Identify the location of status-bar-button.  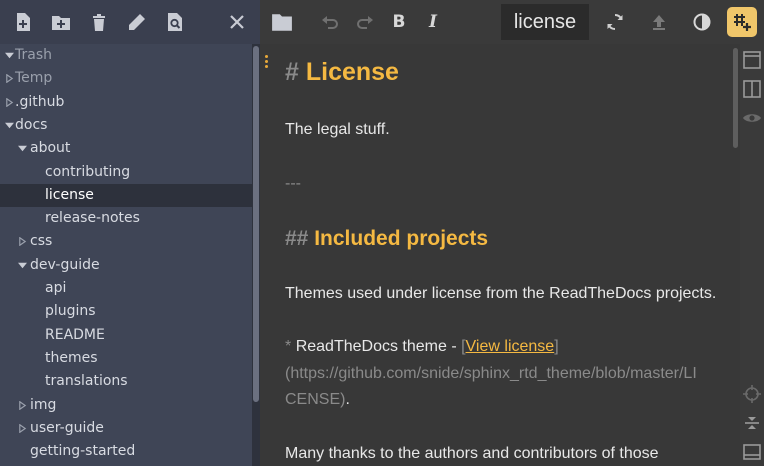
(752, 452).